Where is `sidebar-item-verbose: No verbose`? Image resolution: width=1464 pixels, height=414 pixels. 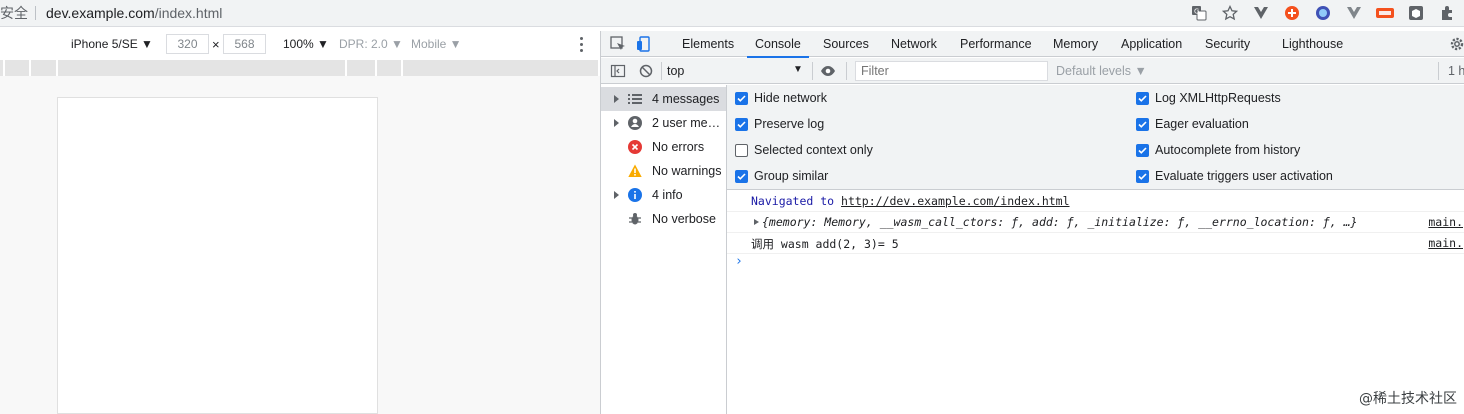
sidebar-item-verbose: No verbose is located at coordinates (663, 219).